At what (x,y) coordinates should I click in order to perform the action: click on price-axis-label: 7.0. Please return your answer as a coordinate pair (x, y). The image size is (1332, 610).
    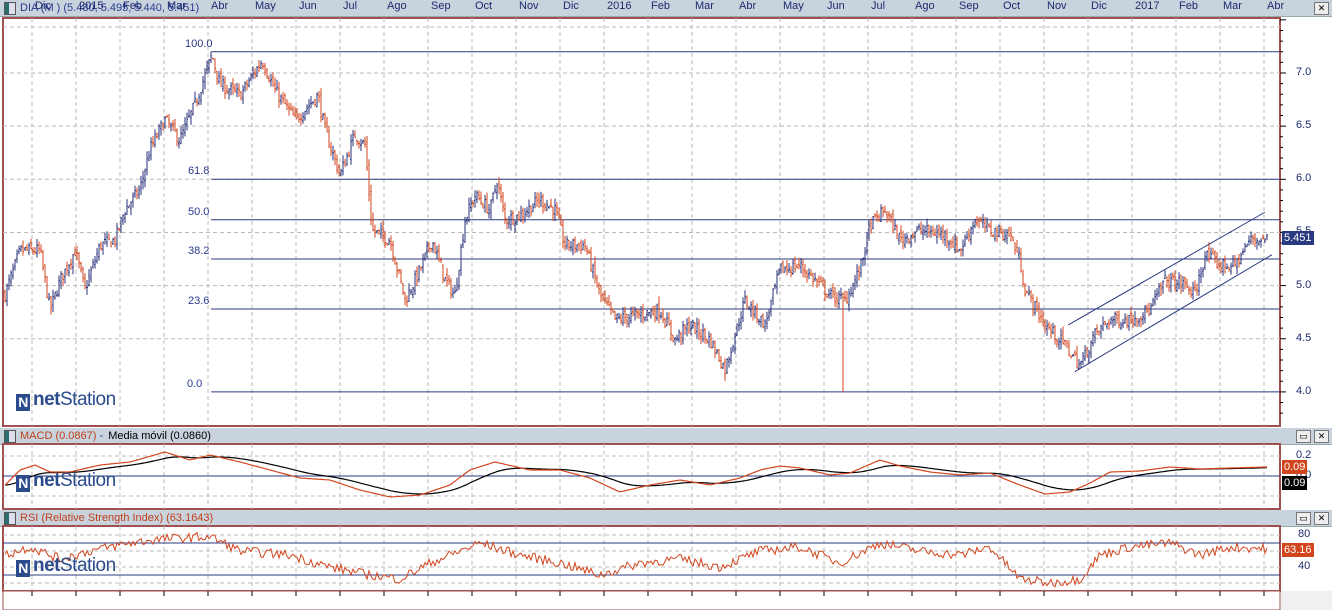
    Looking at the image, I should click on (1304, 72).